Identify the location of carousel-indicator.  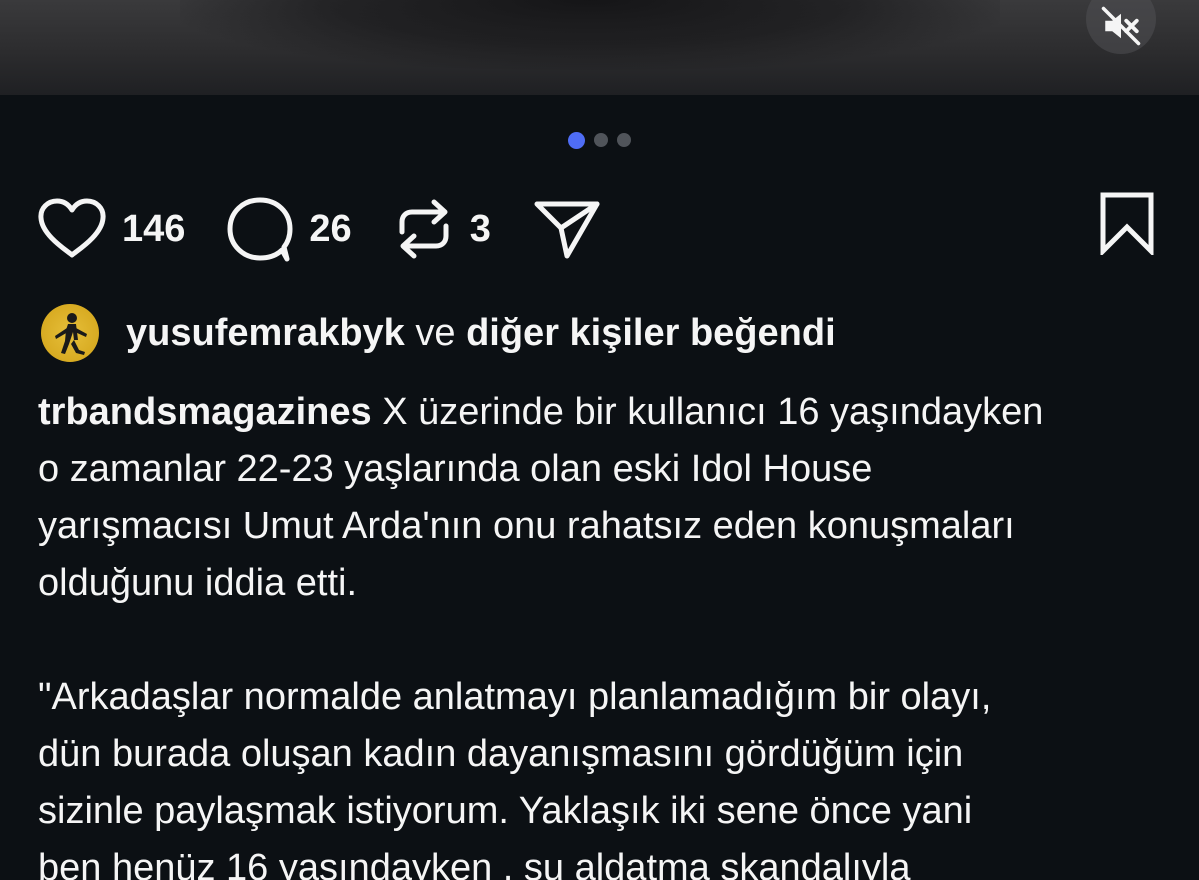
(599, 140).